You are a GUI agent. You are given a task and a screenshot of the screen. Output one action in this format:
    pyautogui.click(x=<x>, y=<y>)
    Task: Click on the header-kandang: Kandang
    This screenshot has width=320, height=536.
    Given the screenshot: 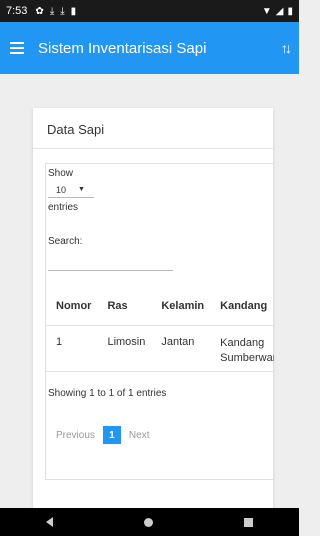 What is the action you would take?
    pyautogui.click(x=243, y=306)
    